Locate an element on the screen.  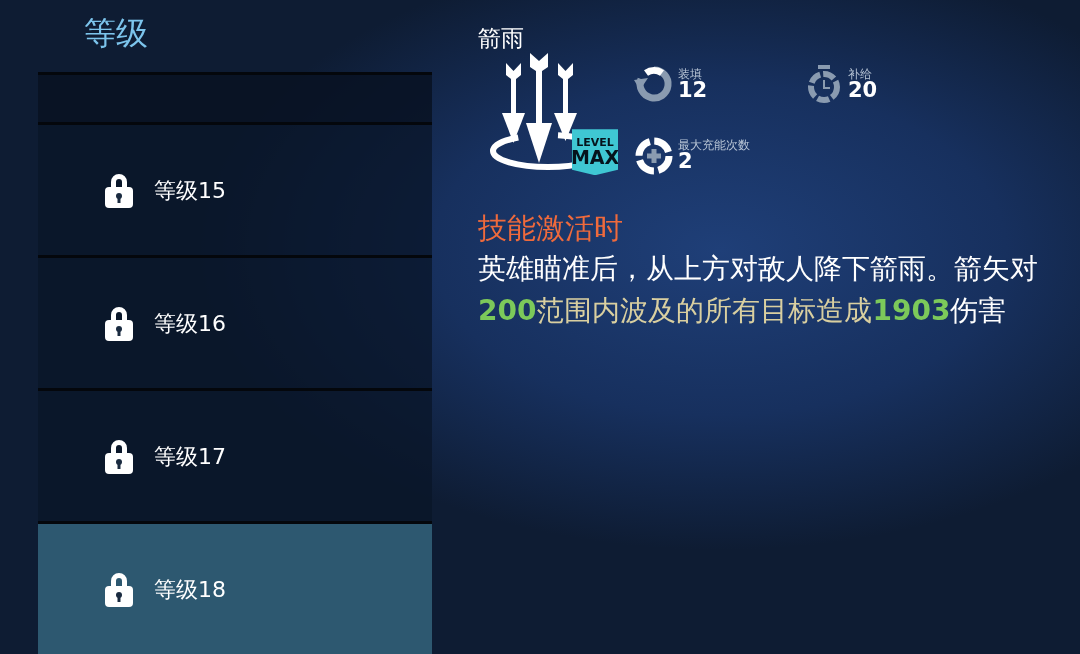
stat-value: 2 is located at coordinates (685, 162).